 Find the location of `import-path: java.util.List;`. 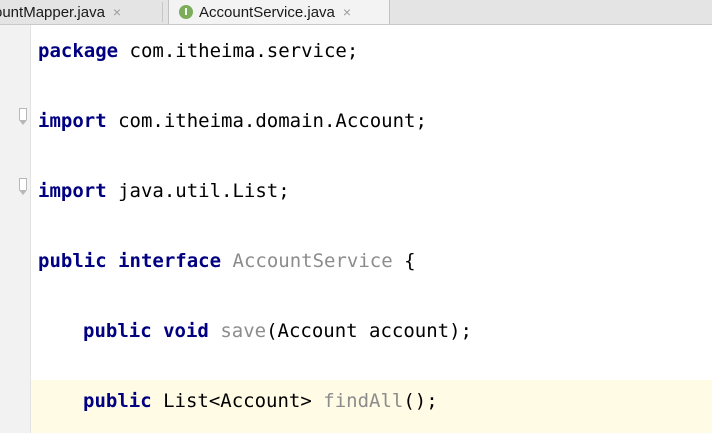

import-path: java.util.List; is located at coordinates (198, 191).